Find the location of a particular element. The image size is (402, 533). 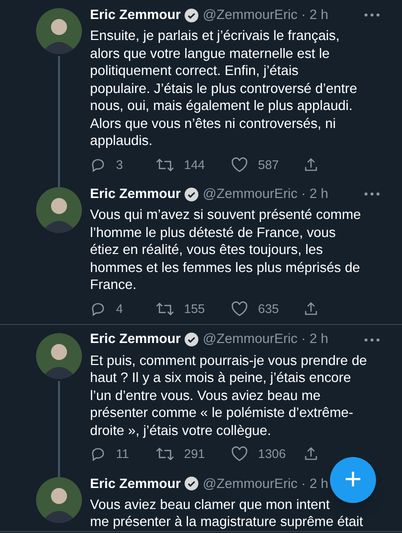

tweet-text-line: alors que votre langue maternelle est le is located at coordinates (210, 53).